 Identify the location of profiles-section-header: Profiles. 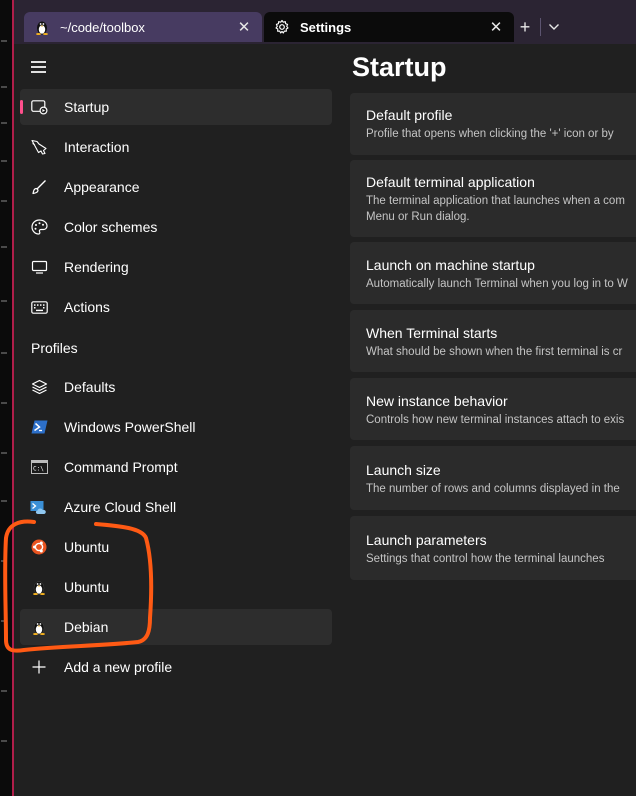
(54, 348).